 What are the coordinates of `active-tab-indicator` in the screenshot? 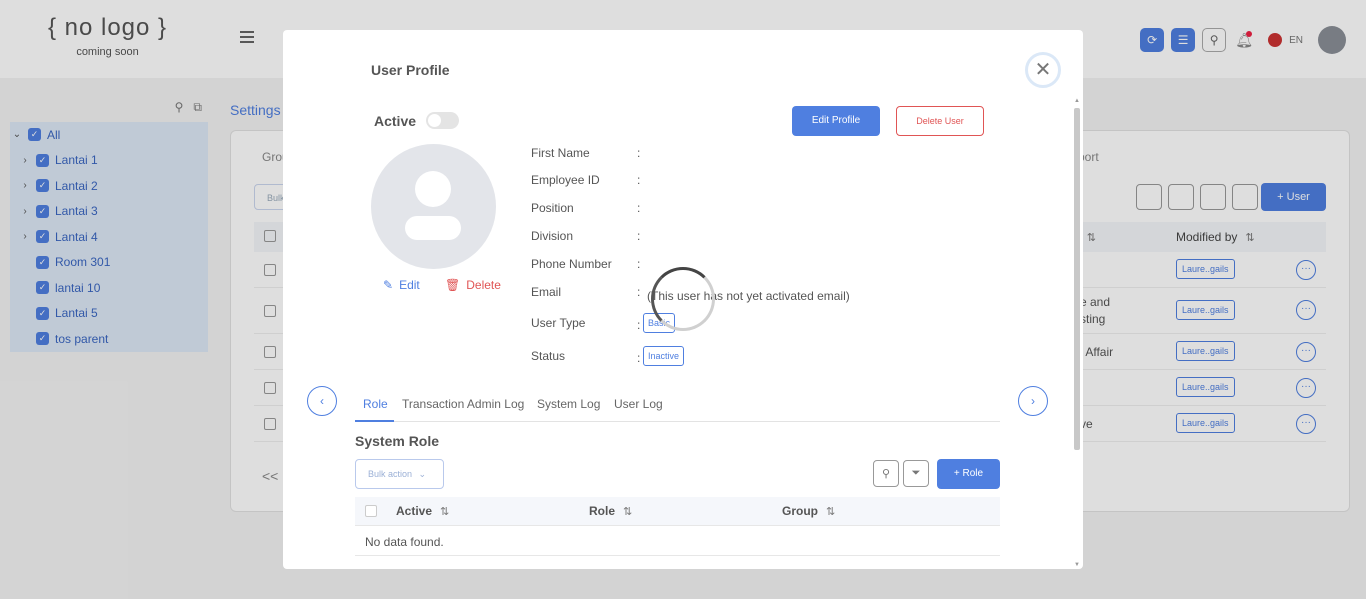 It's located at (374, 421).